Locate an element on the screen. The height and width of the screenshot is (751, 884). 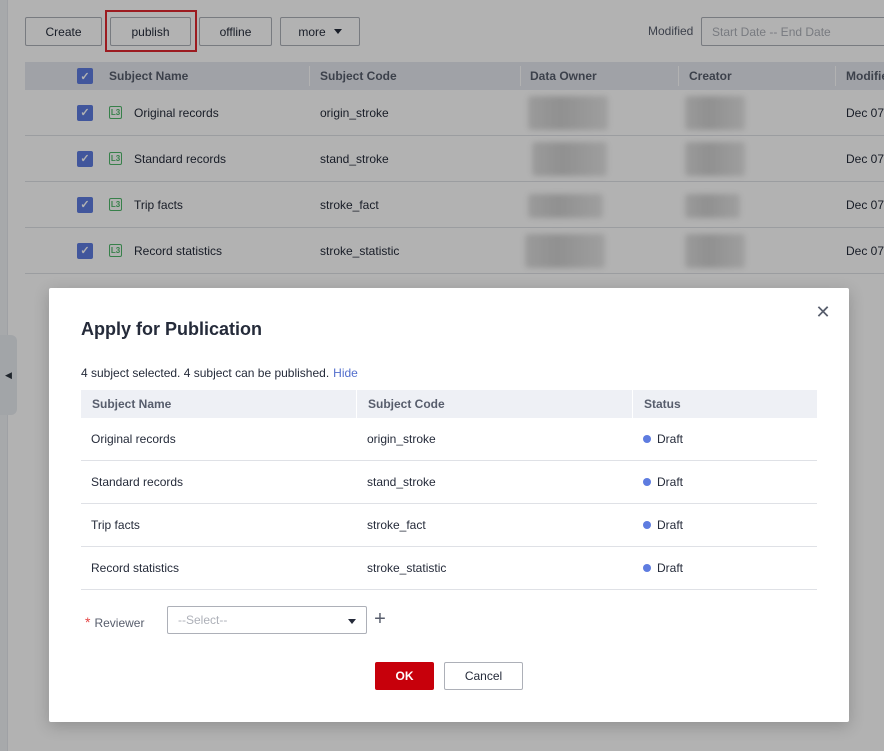
col-subject-name: Subject Name is located at coordinates (132, 404).